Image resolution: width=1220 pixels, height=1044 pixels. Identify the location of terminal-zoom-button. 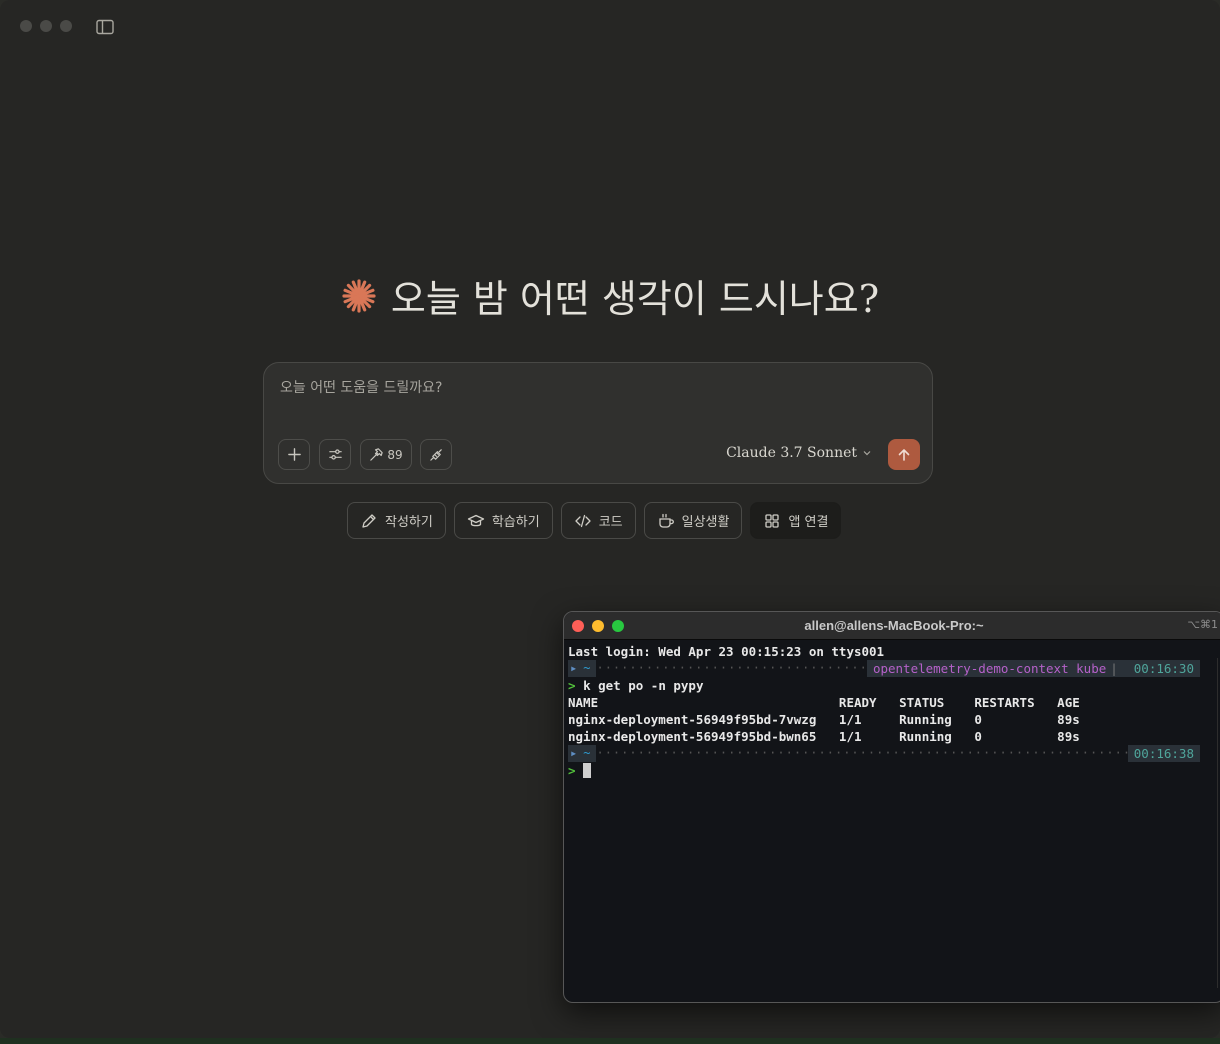
(618, 626).